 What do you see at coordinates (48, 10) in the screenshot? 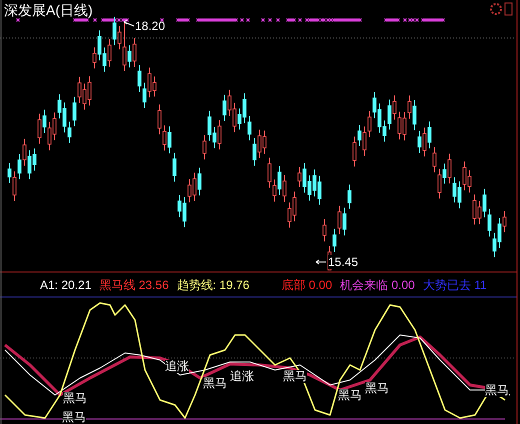
I see `chart-title: 深发展A(日线)` at bounding box center [48, 10].